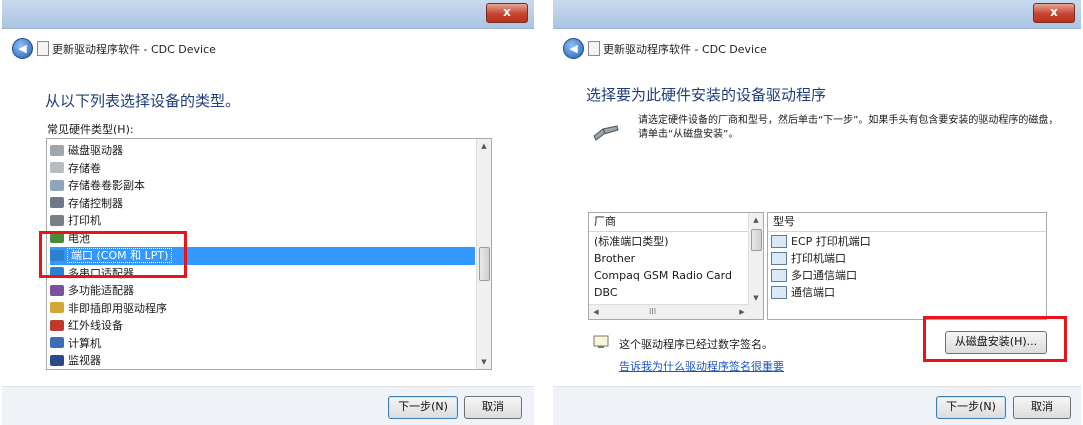 This screenshot has height=425, width=1083. Describe the element at coordinates (262, 291) in the screenshot. I see `list-item: 多功能适配器` at that location.